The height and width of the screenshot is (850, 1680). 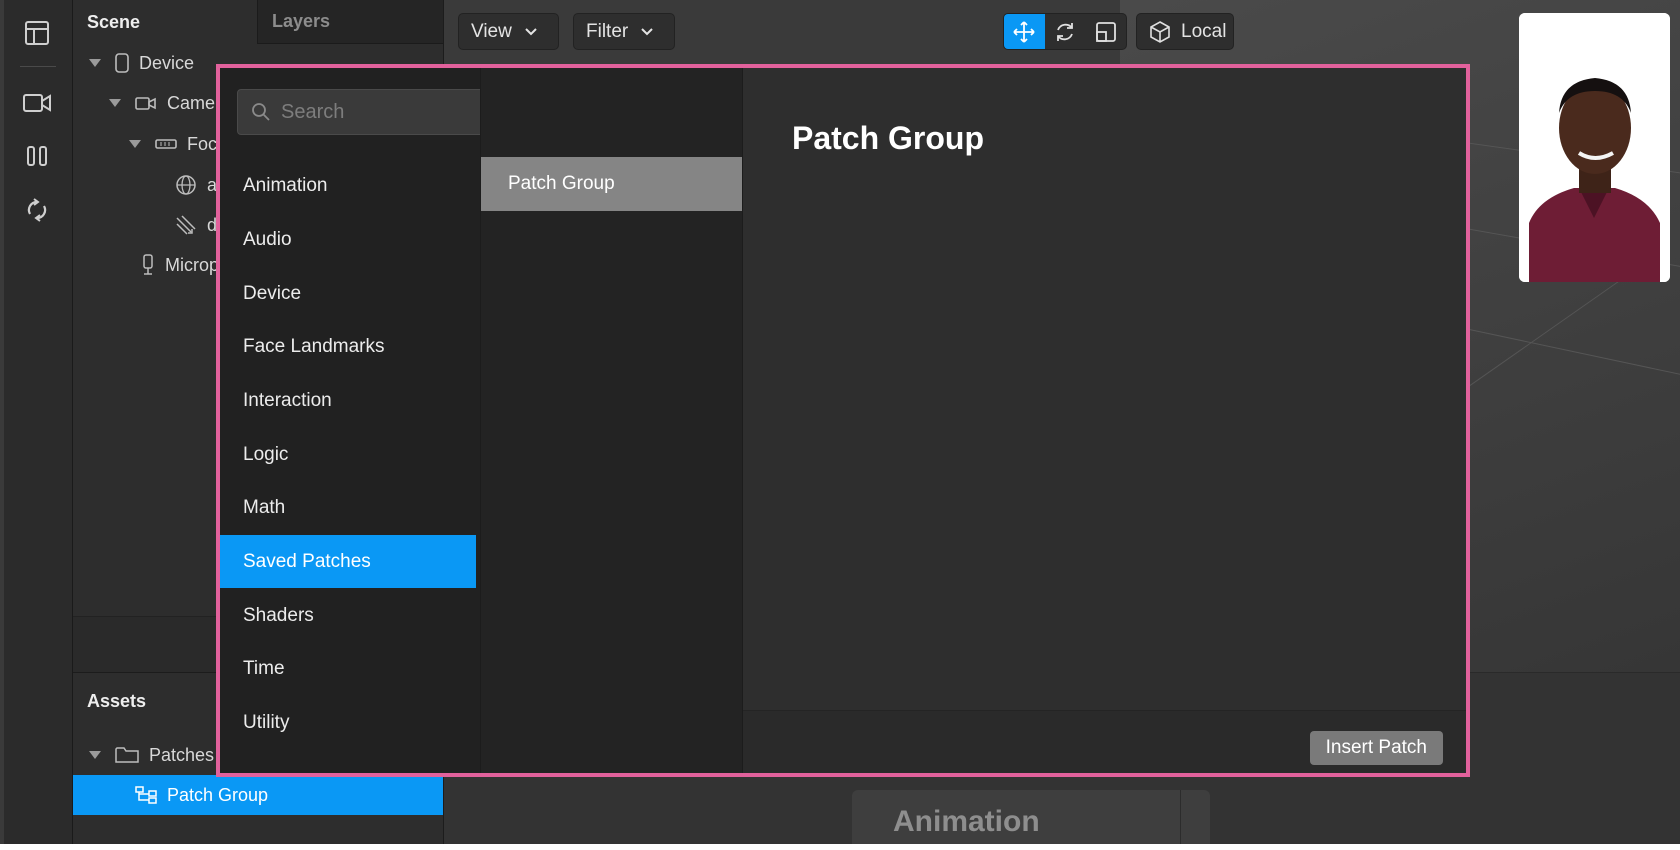 I want to click on transform-tools, so click(x=1065, y=31).